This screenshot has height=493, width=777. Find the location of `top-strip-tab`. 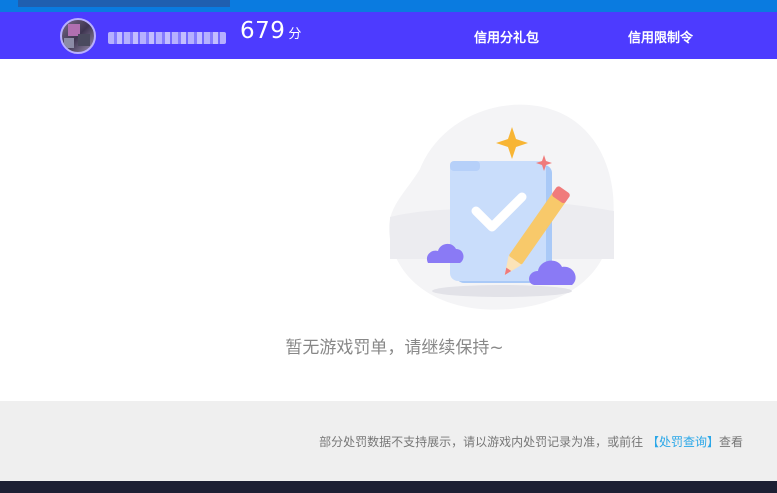

top-strip-tab is located at coordinates (124, 3).